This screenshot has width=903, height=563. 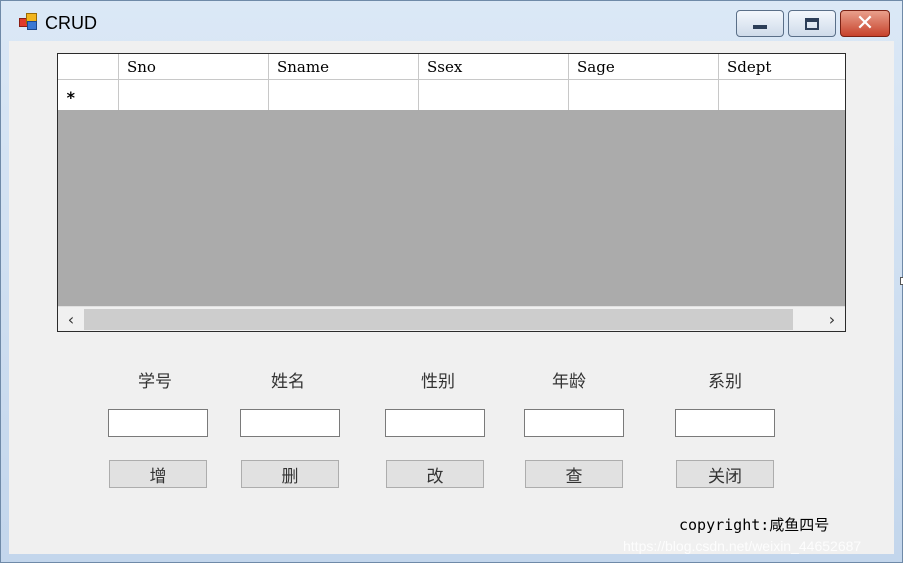 What do you see at coordinates (754, 525) in the screenshot?
I see `copyright-label: copyright:咸鱼四号` at bounding box center [754, 525].